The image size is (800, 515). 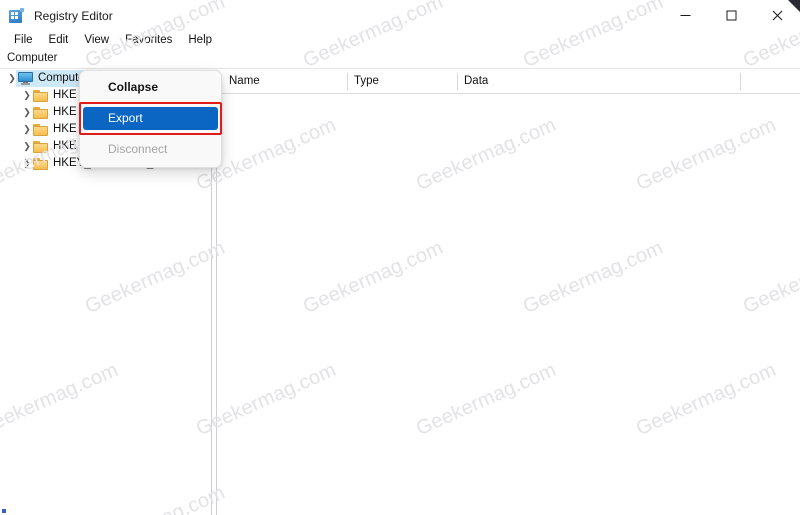 I want to click on context-menu-item-disconnect: Disconnect, so click(x=138, y=149).